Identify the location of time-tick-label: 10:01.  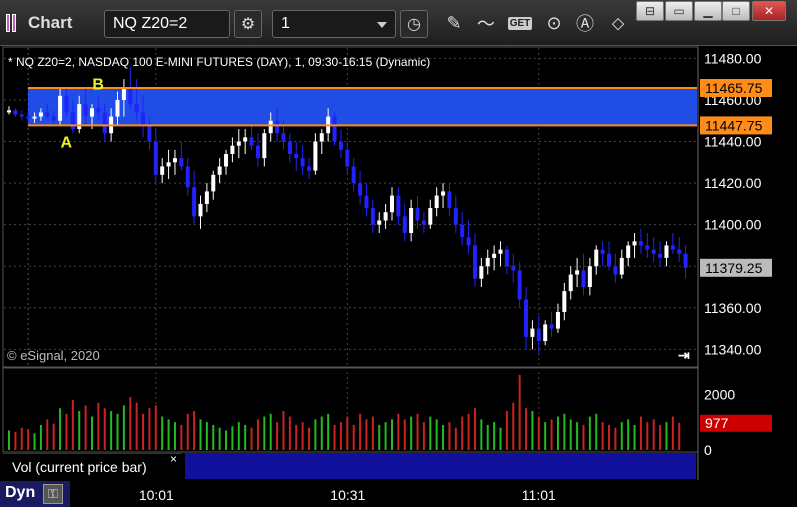
(156, 495).